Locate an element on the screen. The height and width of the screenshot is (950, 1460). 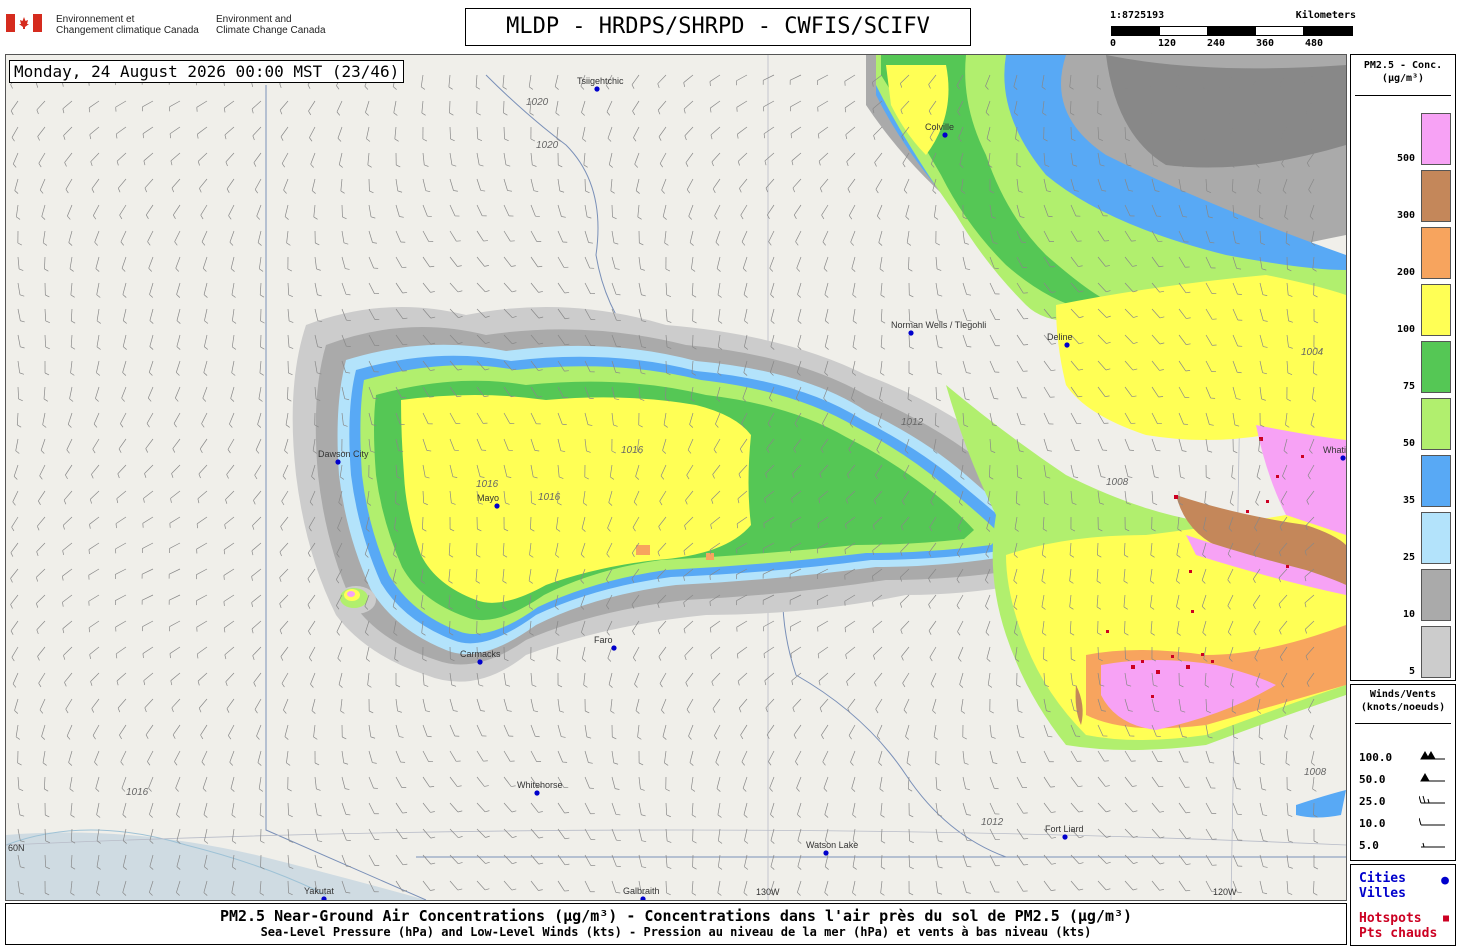
scale-tick: 120 is located at coordinates (1167, 43).